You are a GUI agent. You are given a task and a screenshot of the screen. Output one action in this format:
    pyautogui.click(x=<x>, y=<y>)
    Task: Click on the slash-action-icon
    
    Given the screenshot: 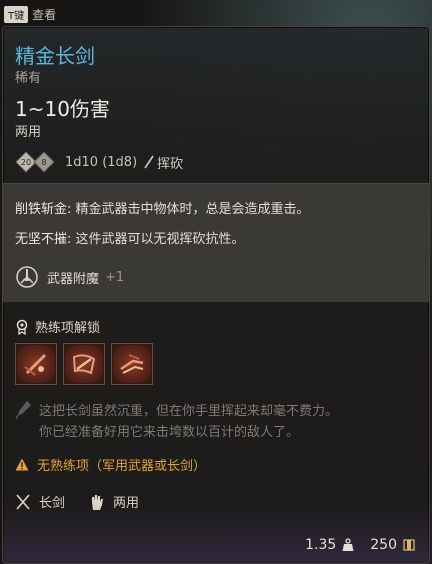 What is the action you would take?
    pyautogui.click(x=35, y=364)
    